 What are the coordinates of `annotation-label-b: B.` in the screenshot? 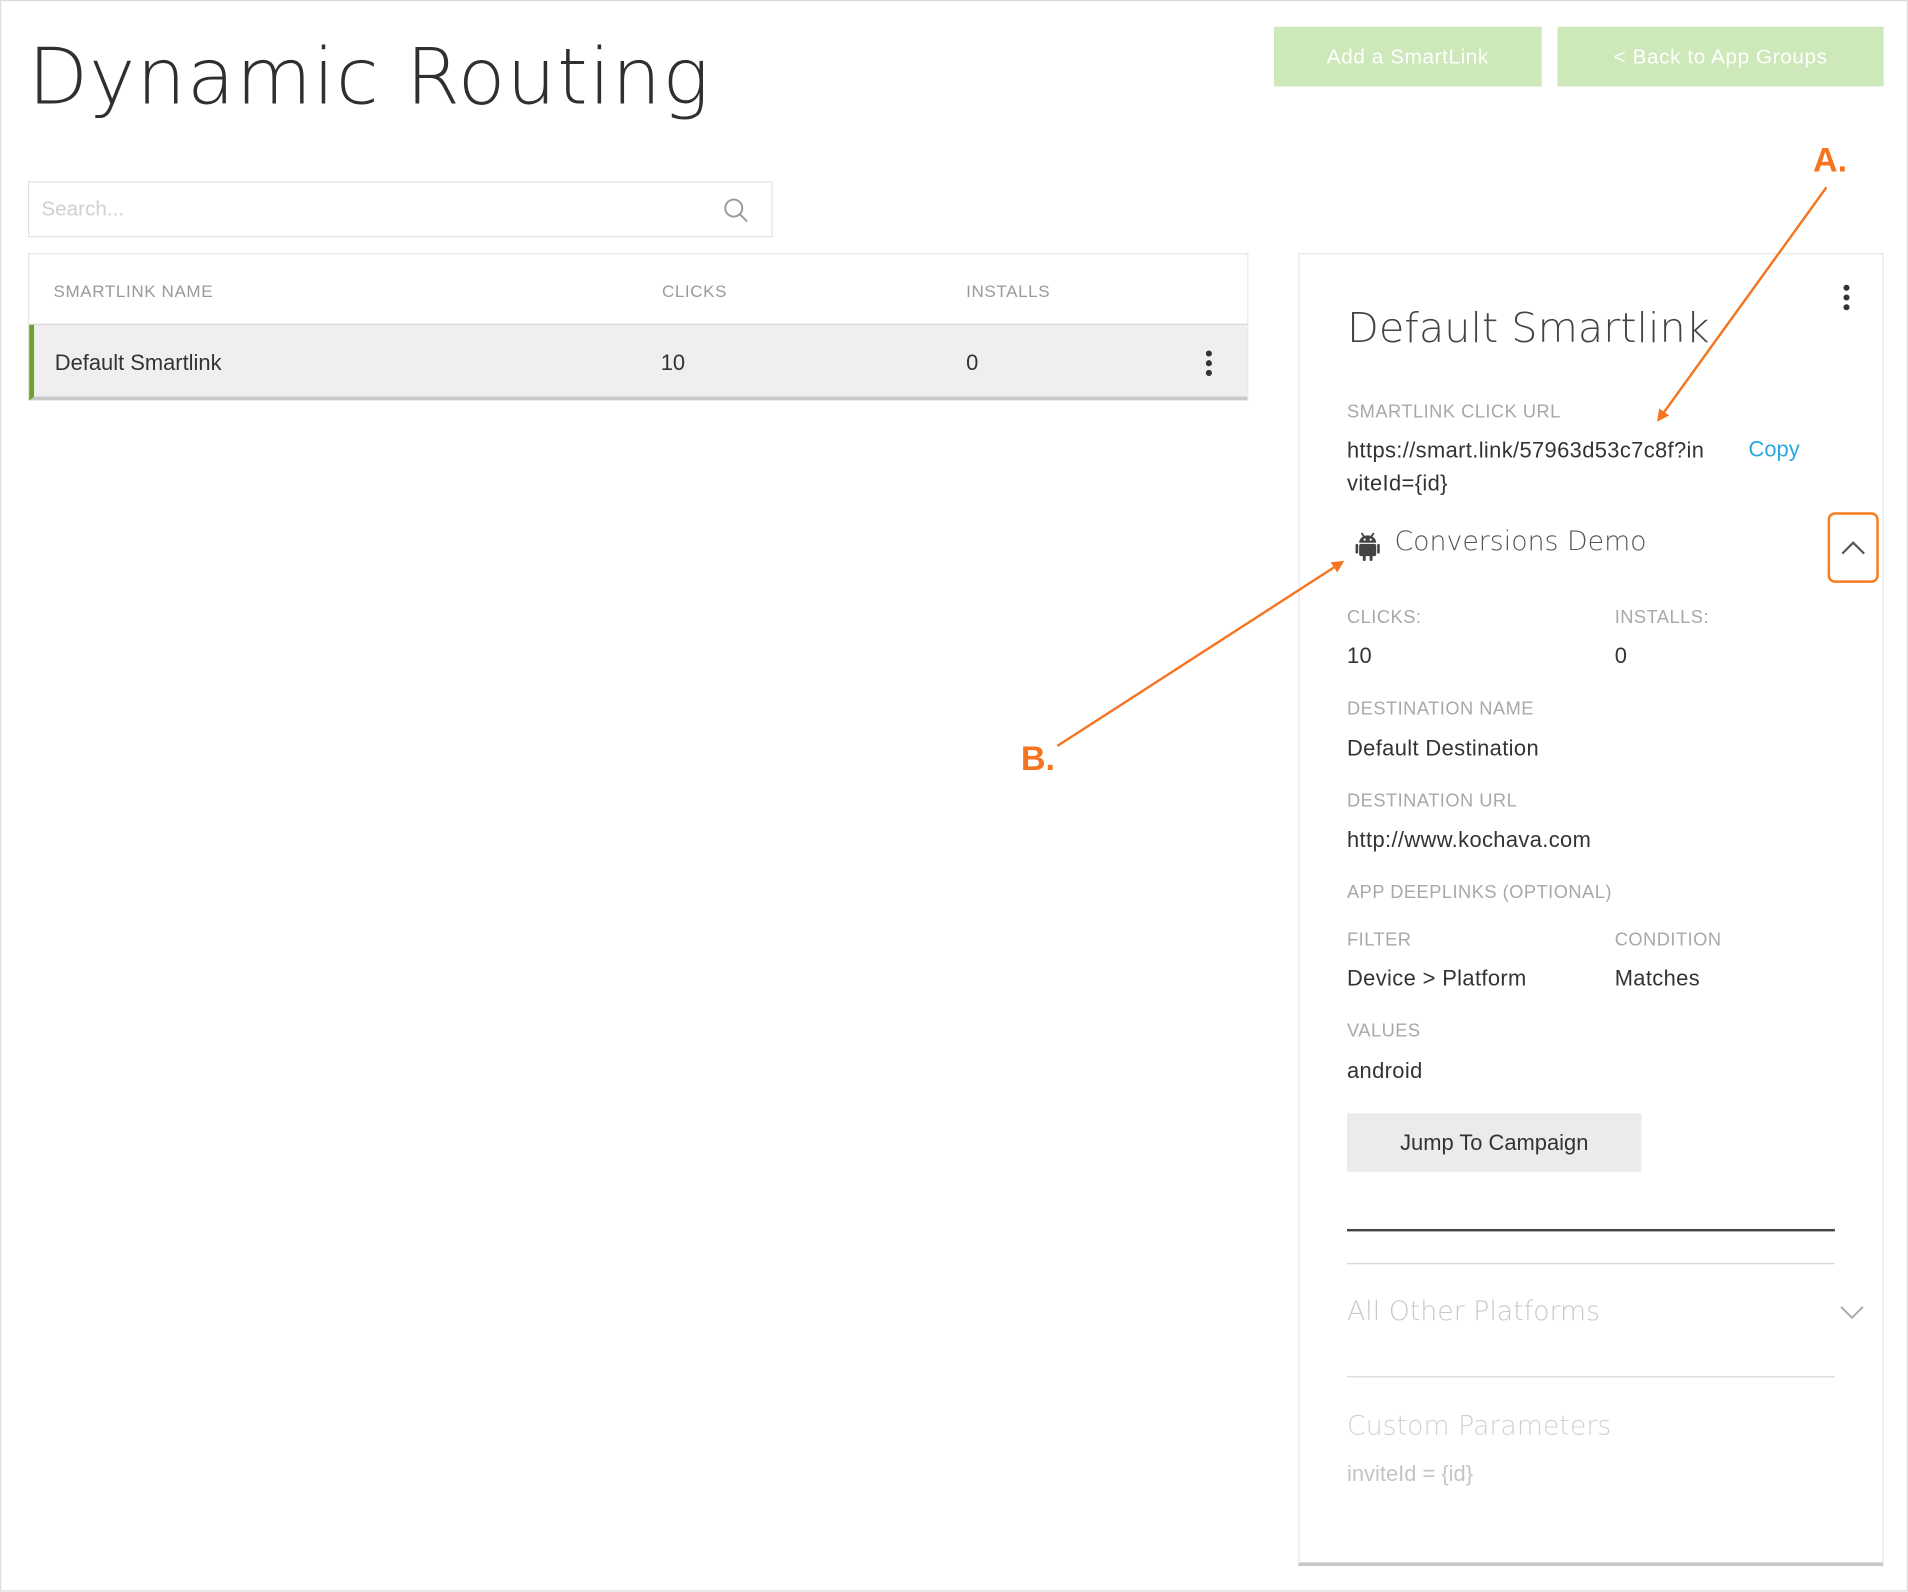 It's located at (1037, 758).